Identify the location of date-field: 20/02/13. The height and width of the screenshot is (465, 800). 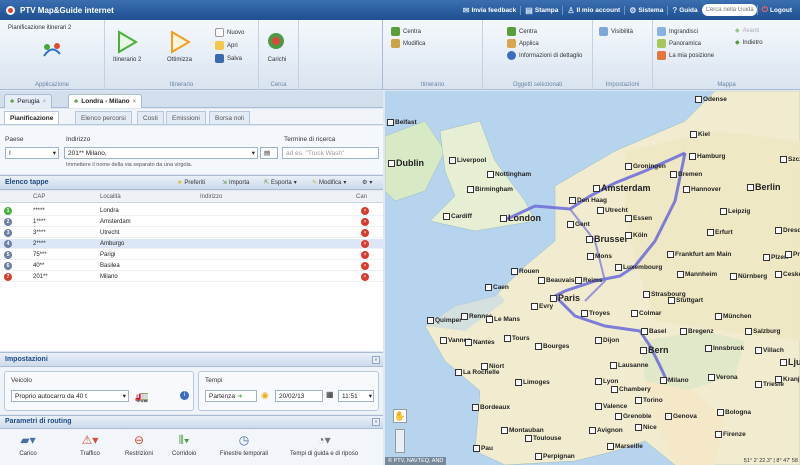
(299, 396).